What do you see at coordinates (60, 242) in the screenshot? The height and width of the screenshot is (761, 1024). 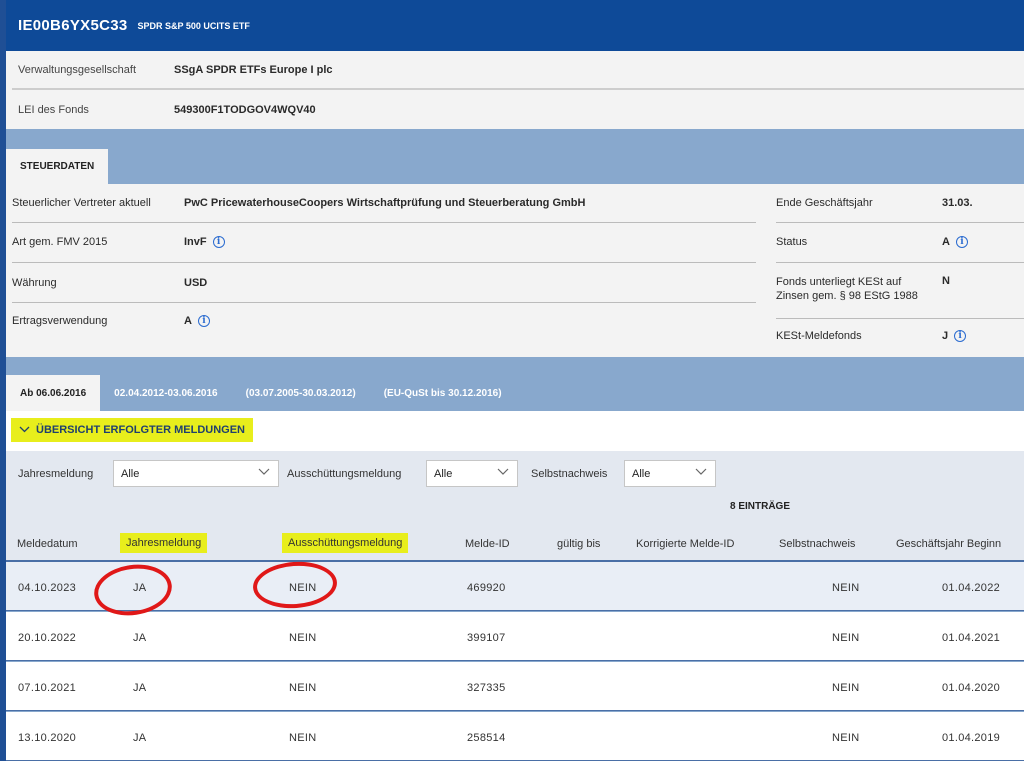 I see `steuer-label: Art gem. FMV 2015` at bounding box center [60, 242].